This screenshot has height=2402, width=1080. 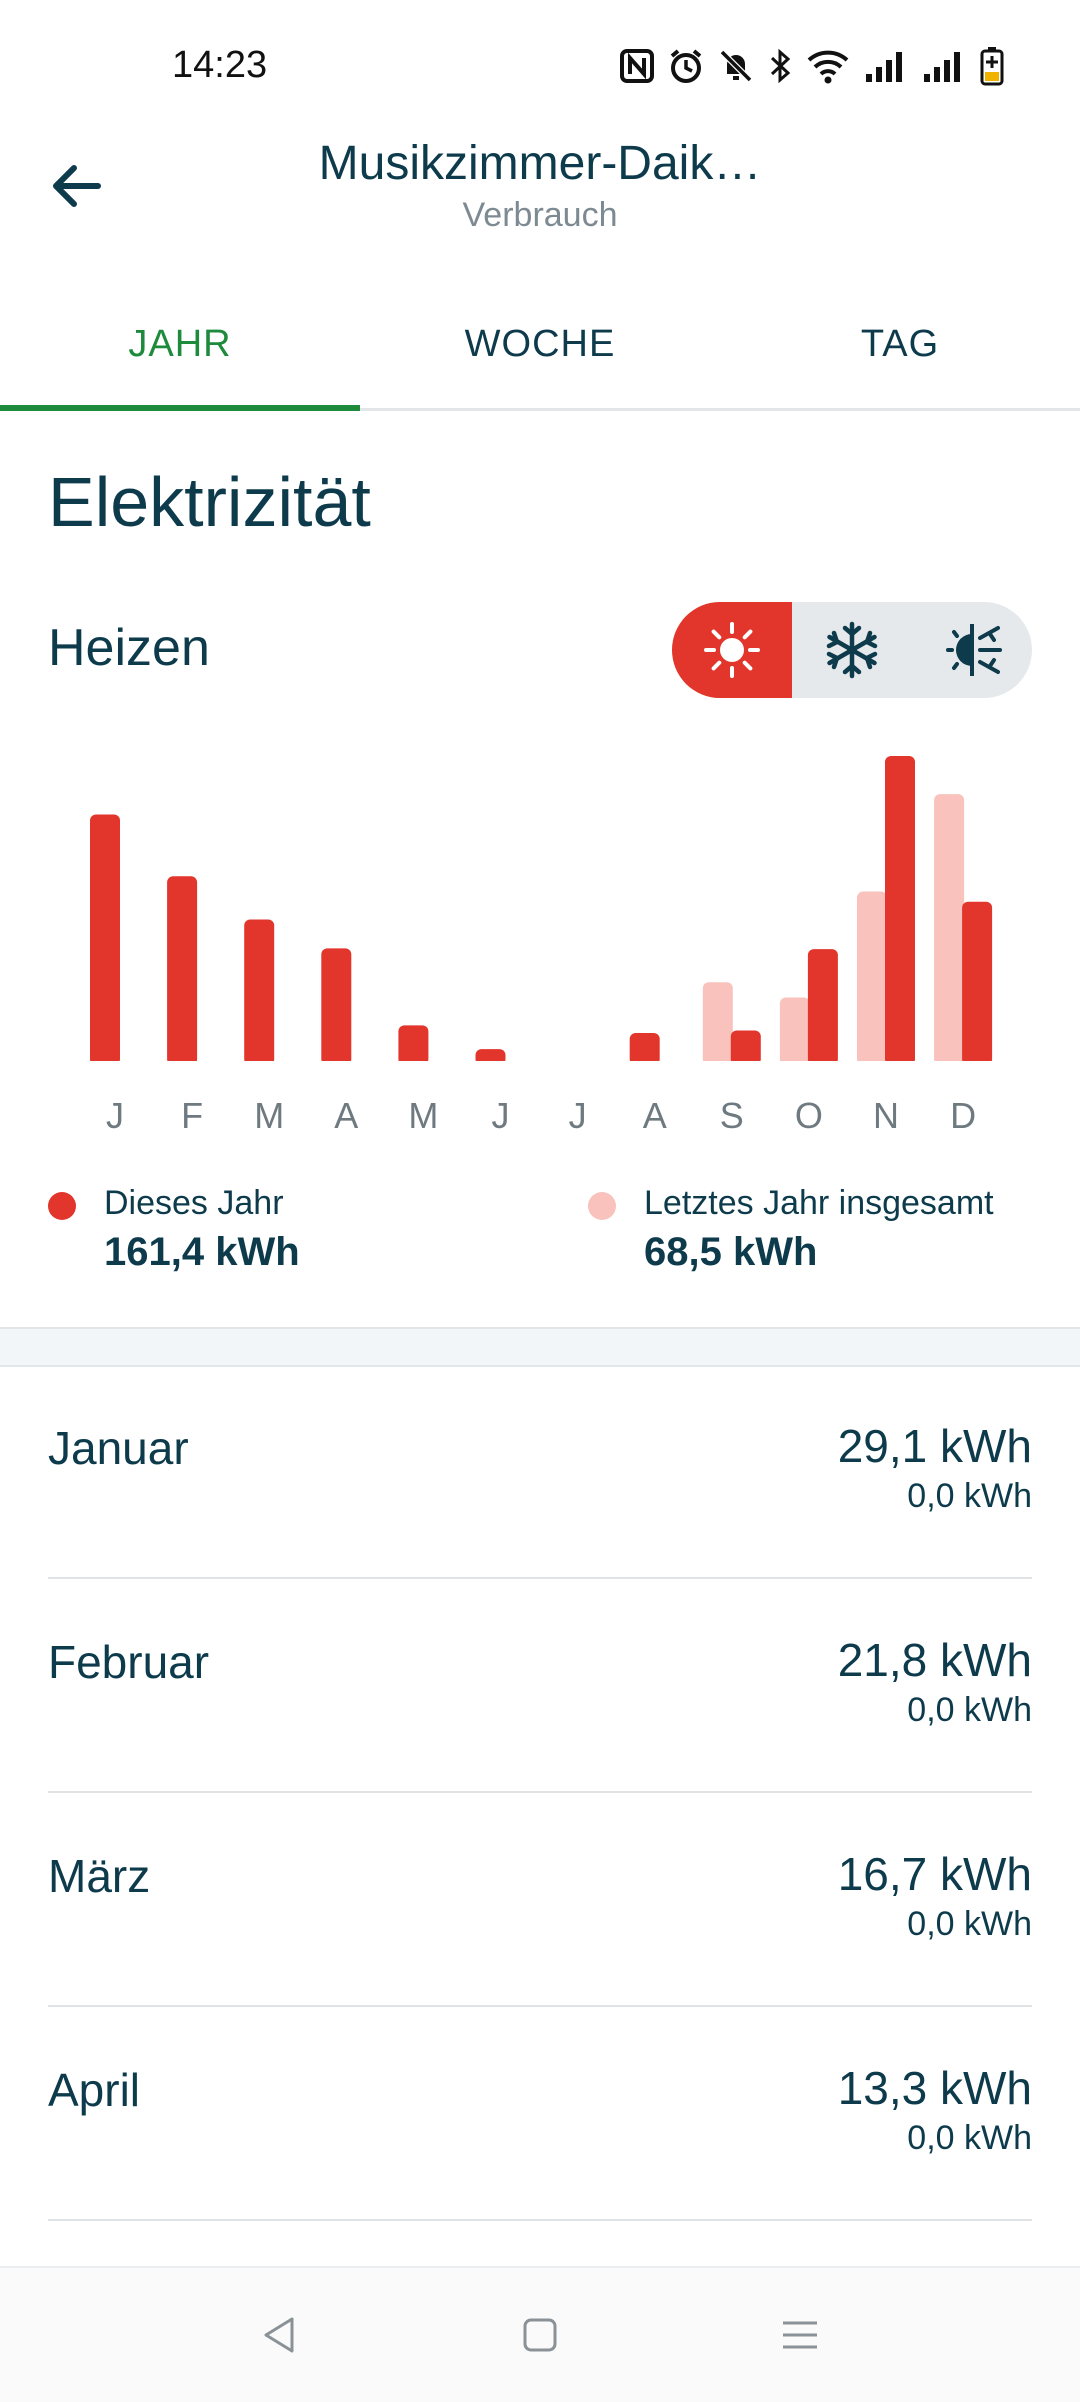 I want to click on legend-label-last-year: Letztes Jahr insgesamt, so click(x=819, y=1203).